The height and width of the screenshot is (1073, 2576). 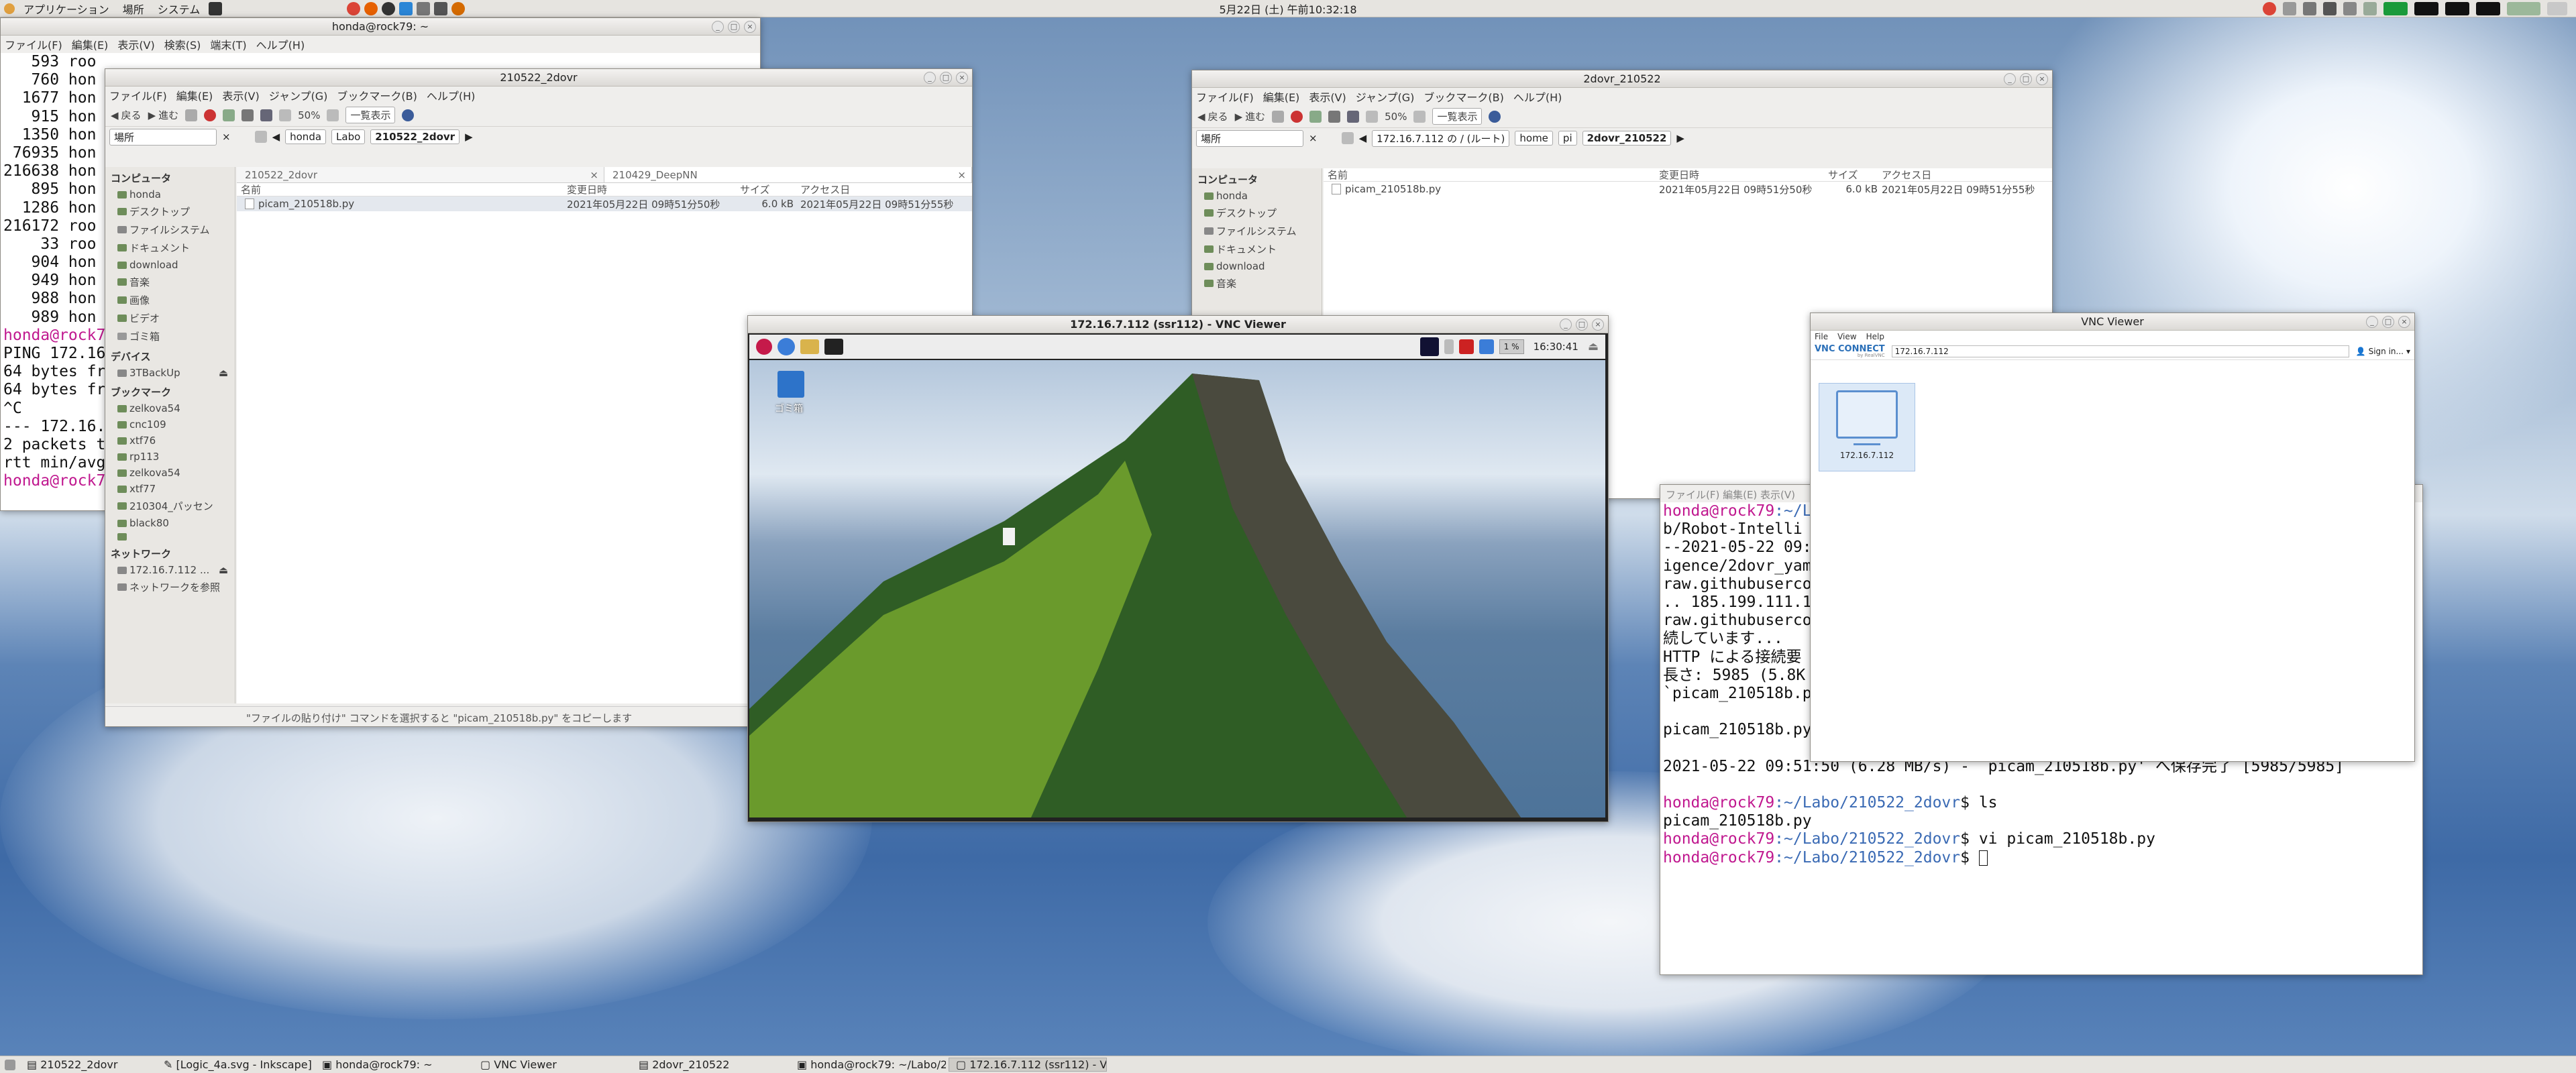 What do you see at coordinates (2426, 8) in the screenshot?
I see `cpu-monitor-icon` at bounding box center [2426, 8].